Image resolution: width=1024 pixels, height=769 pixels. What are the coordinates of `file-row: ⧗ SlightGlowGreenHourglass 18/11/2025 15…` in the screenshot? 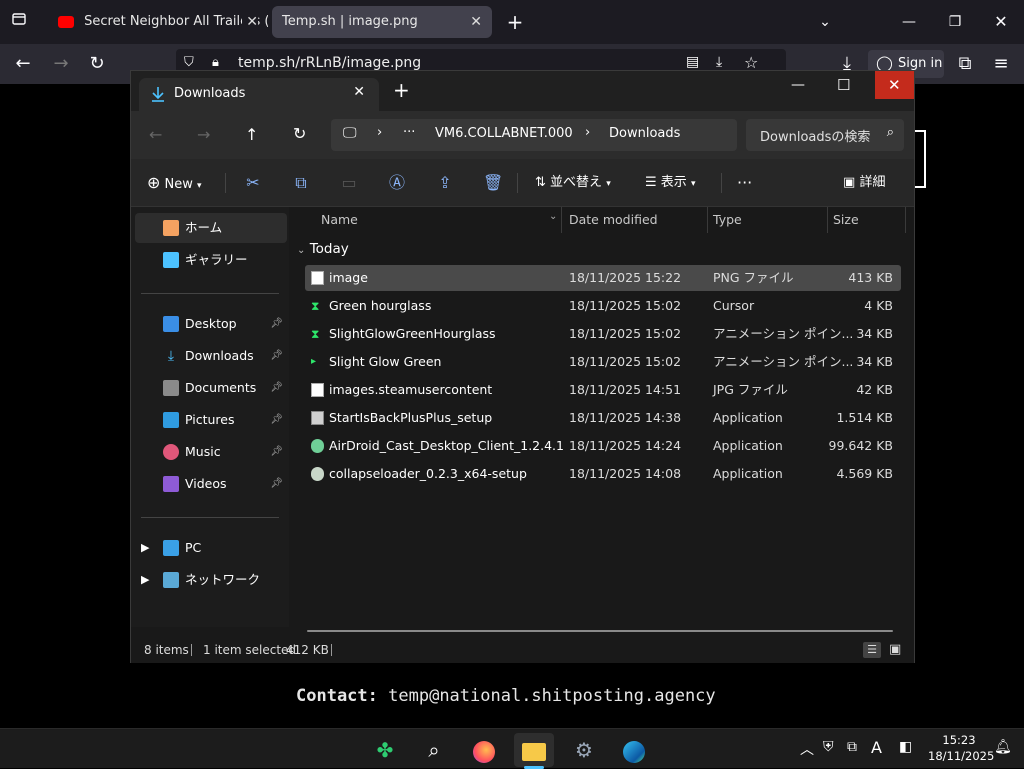 It's located at (603, 334).